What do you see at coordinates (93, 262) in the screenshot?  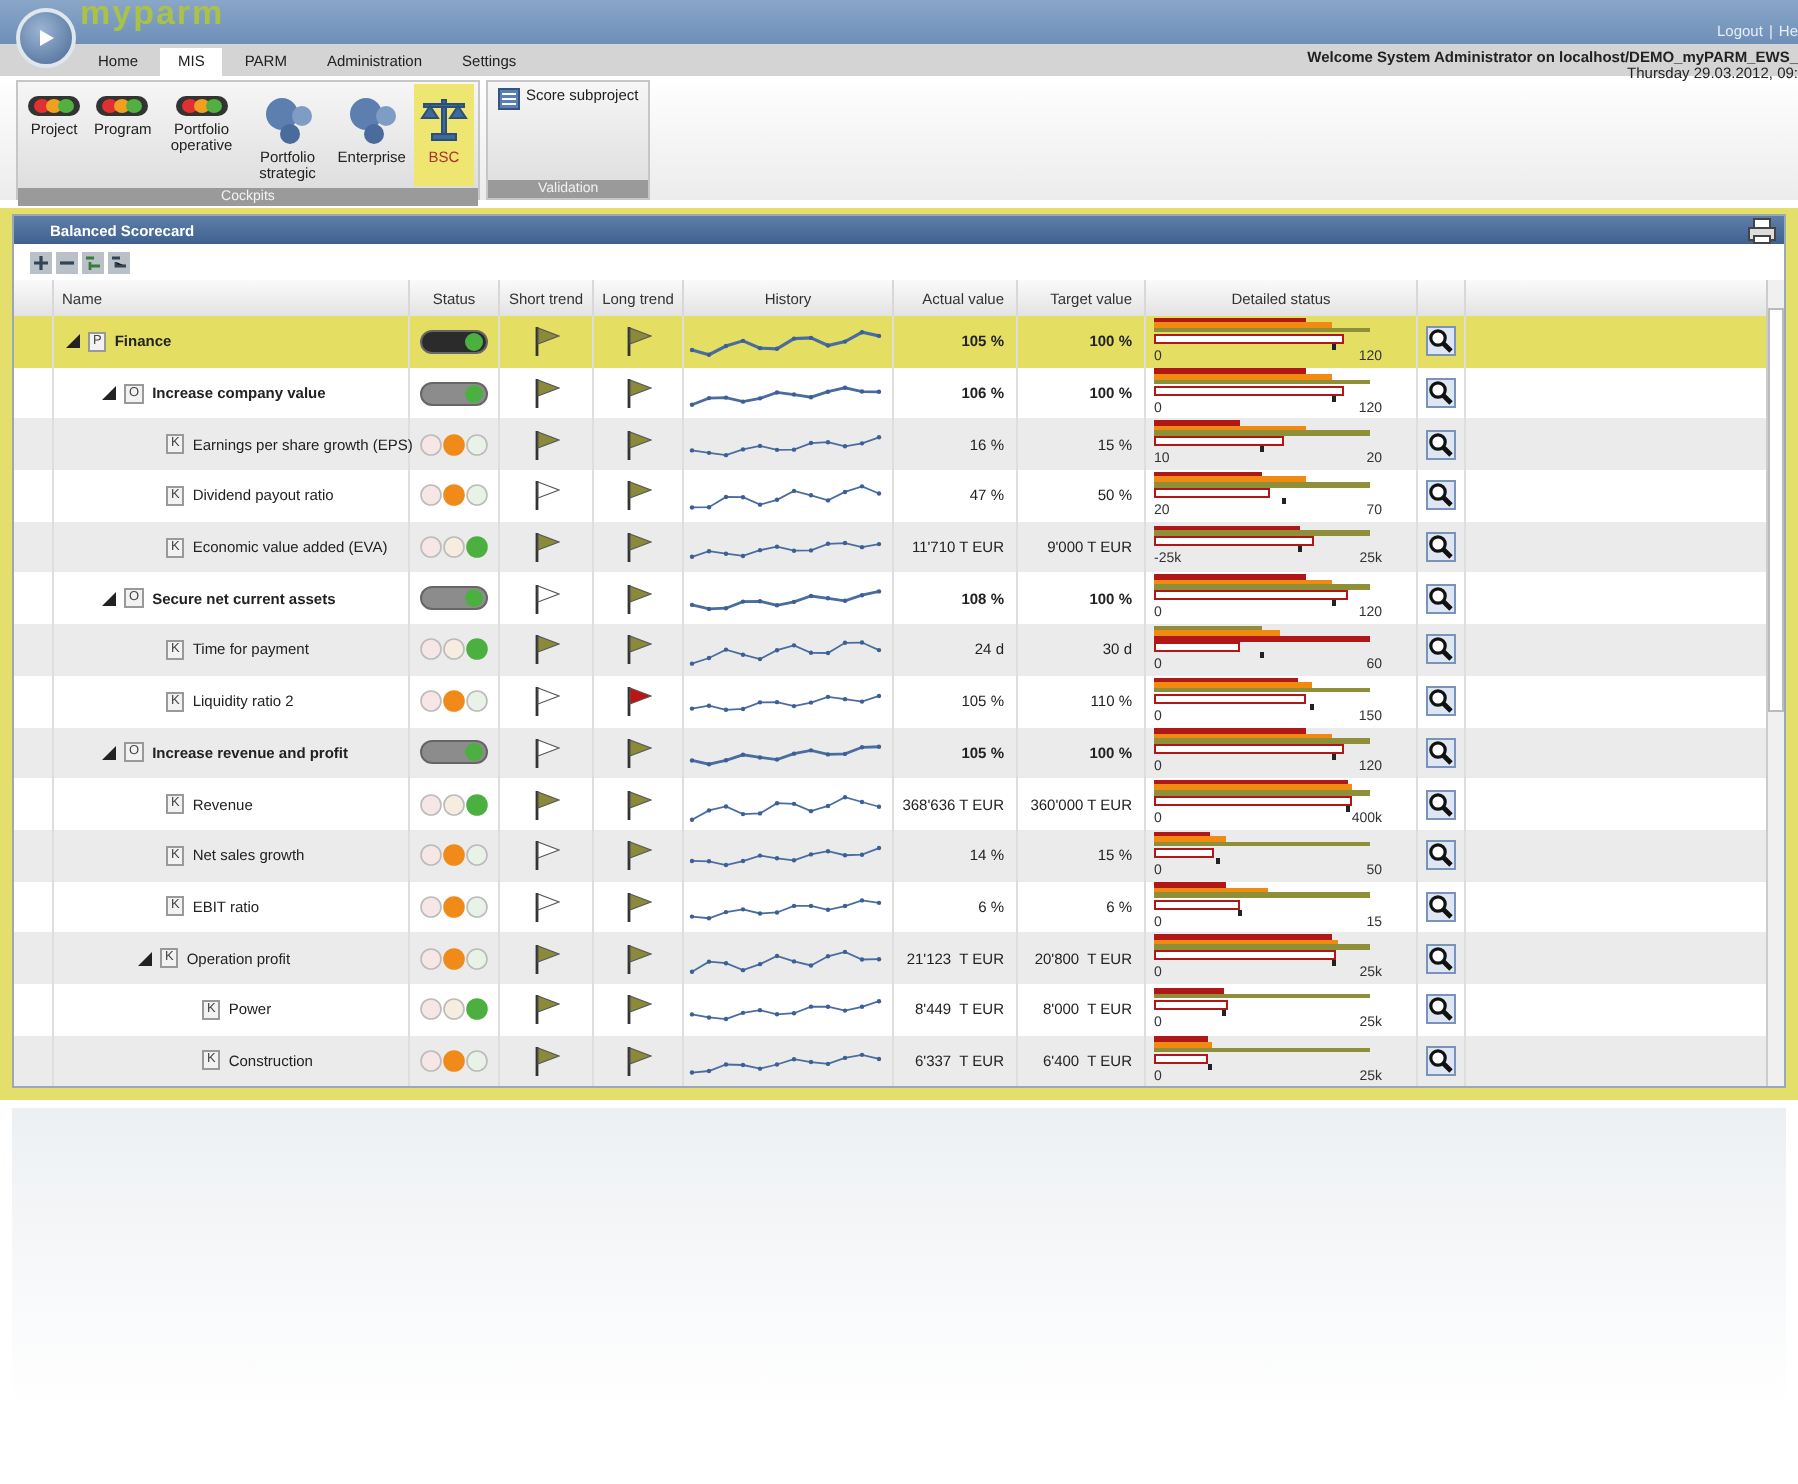 I see `expand-all-icon` at bounding box center [93, 262].